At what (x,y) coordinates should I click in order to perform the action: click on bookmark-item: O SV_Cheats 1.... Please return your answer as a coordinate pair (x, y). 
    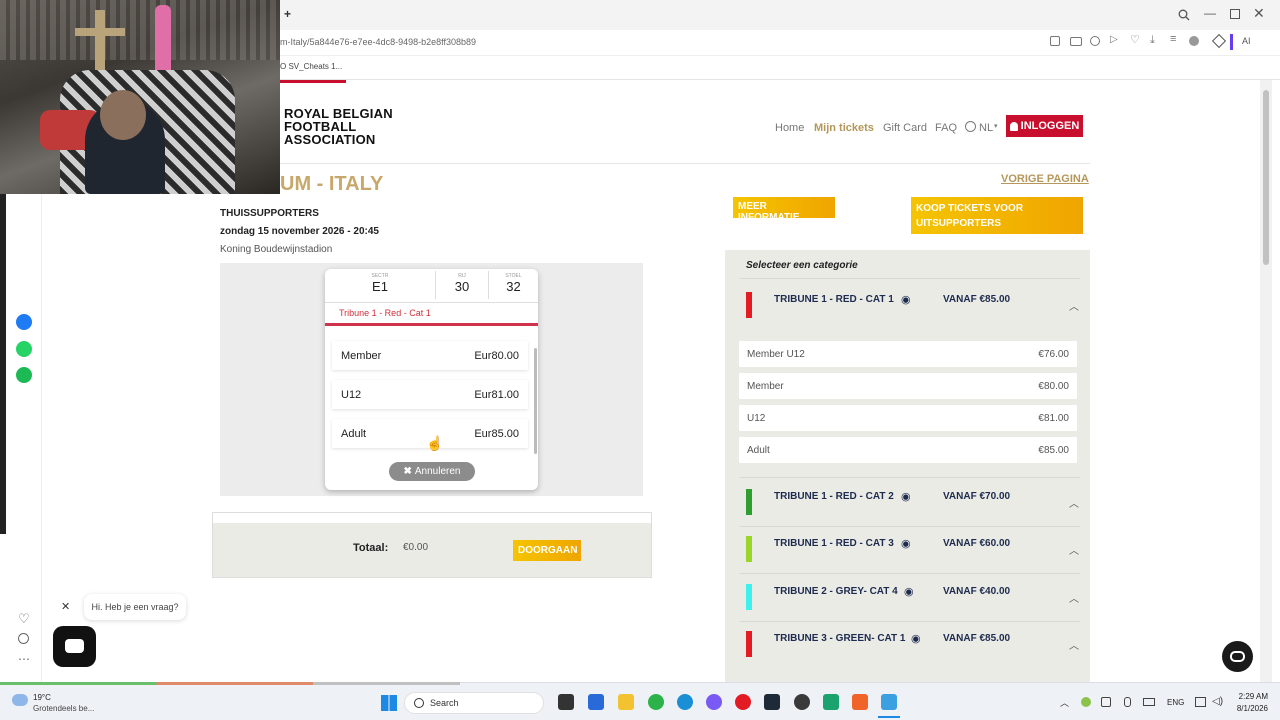
    Looking at the image, I should click on (311, 66).